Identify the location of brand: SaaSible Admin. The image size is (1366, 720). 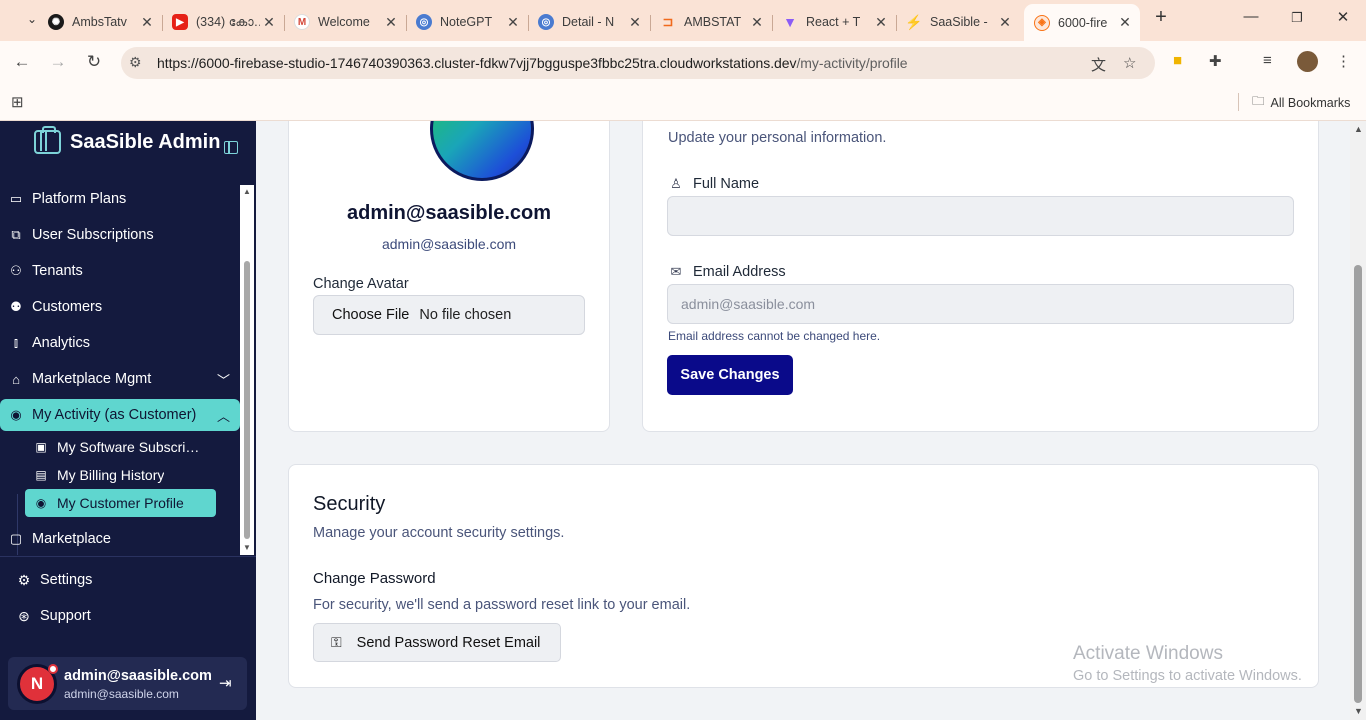
(127, 140).